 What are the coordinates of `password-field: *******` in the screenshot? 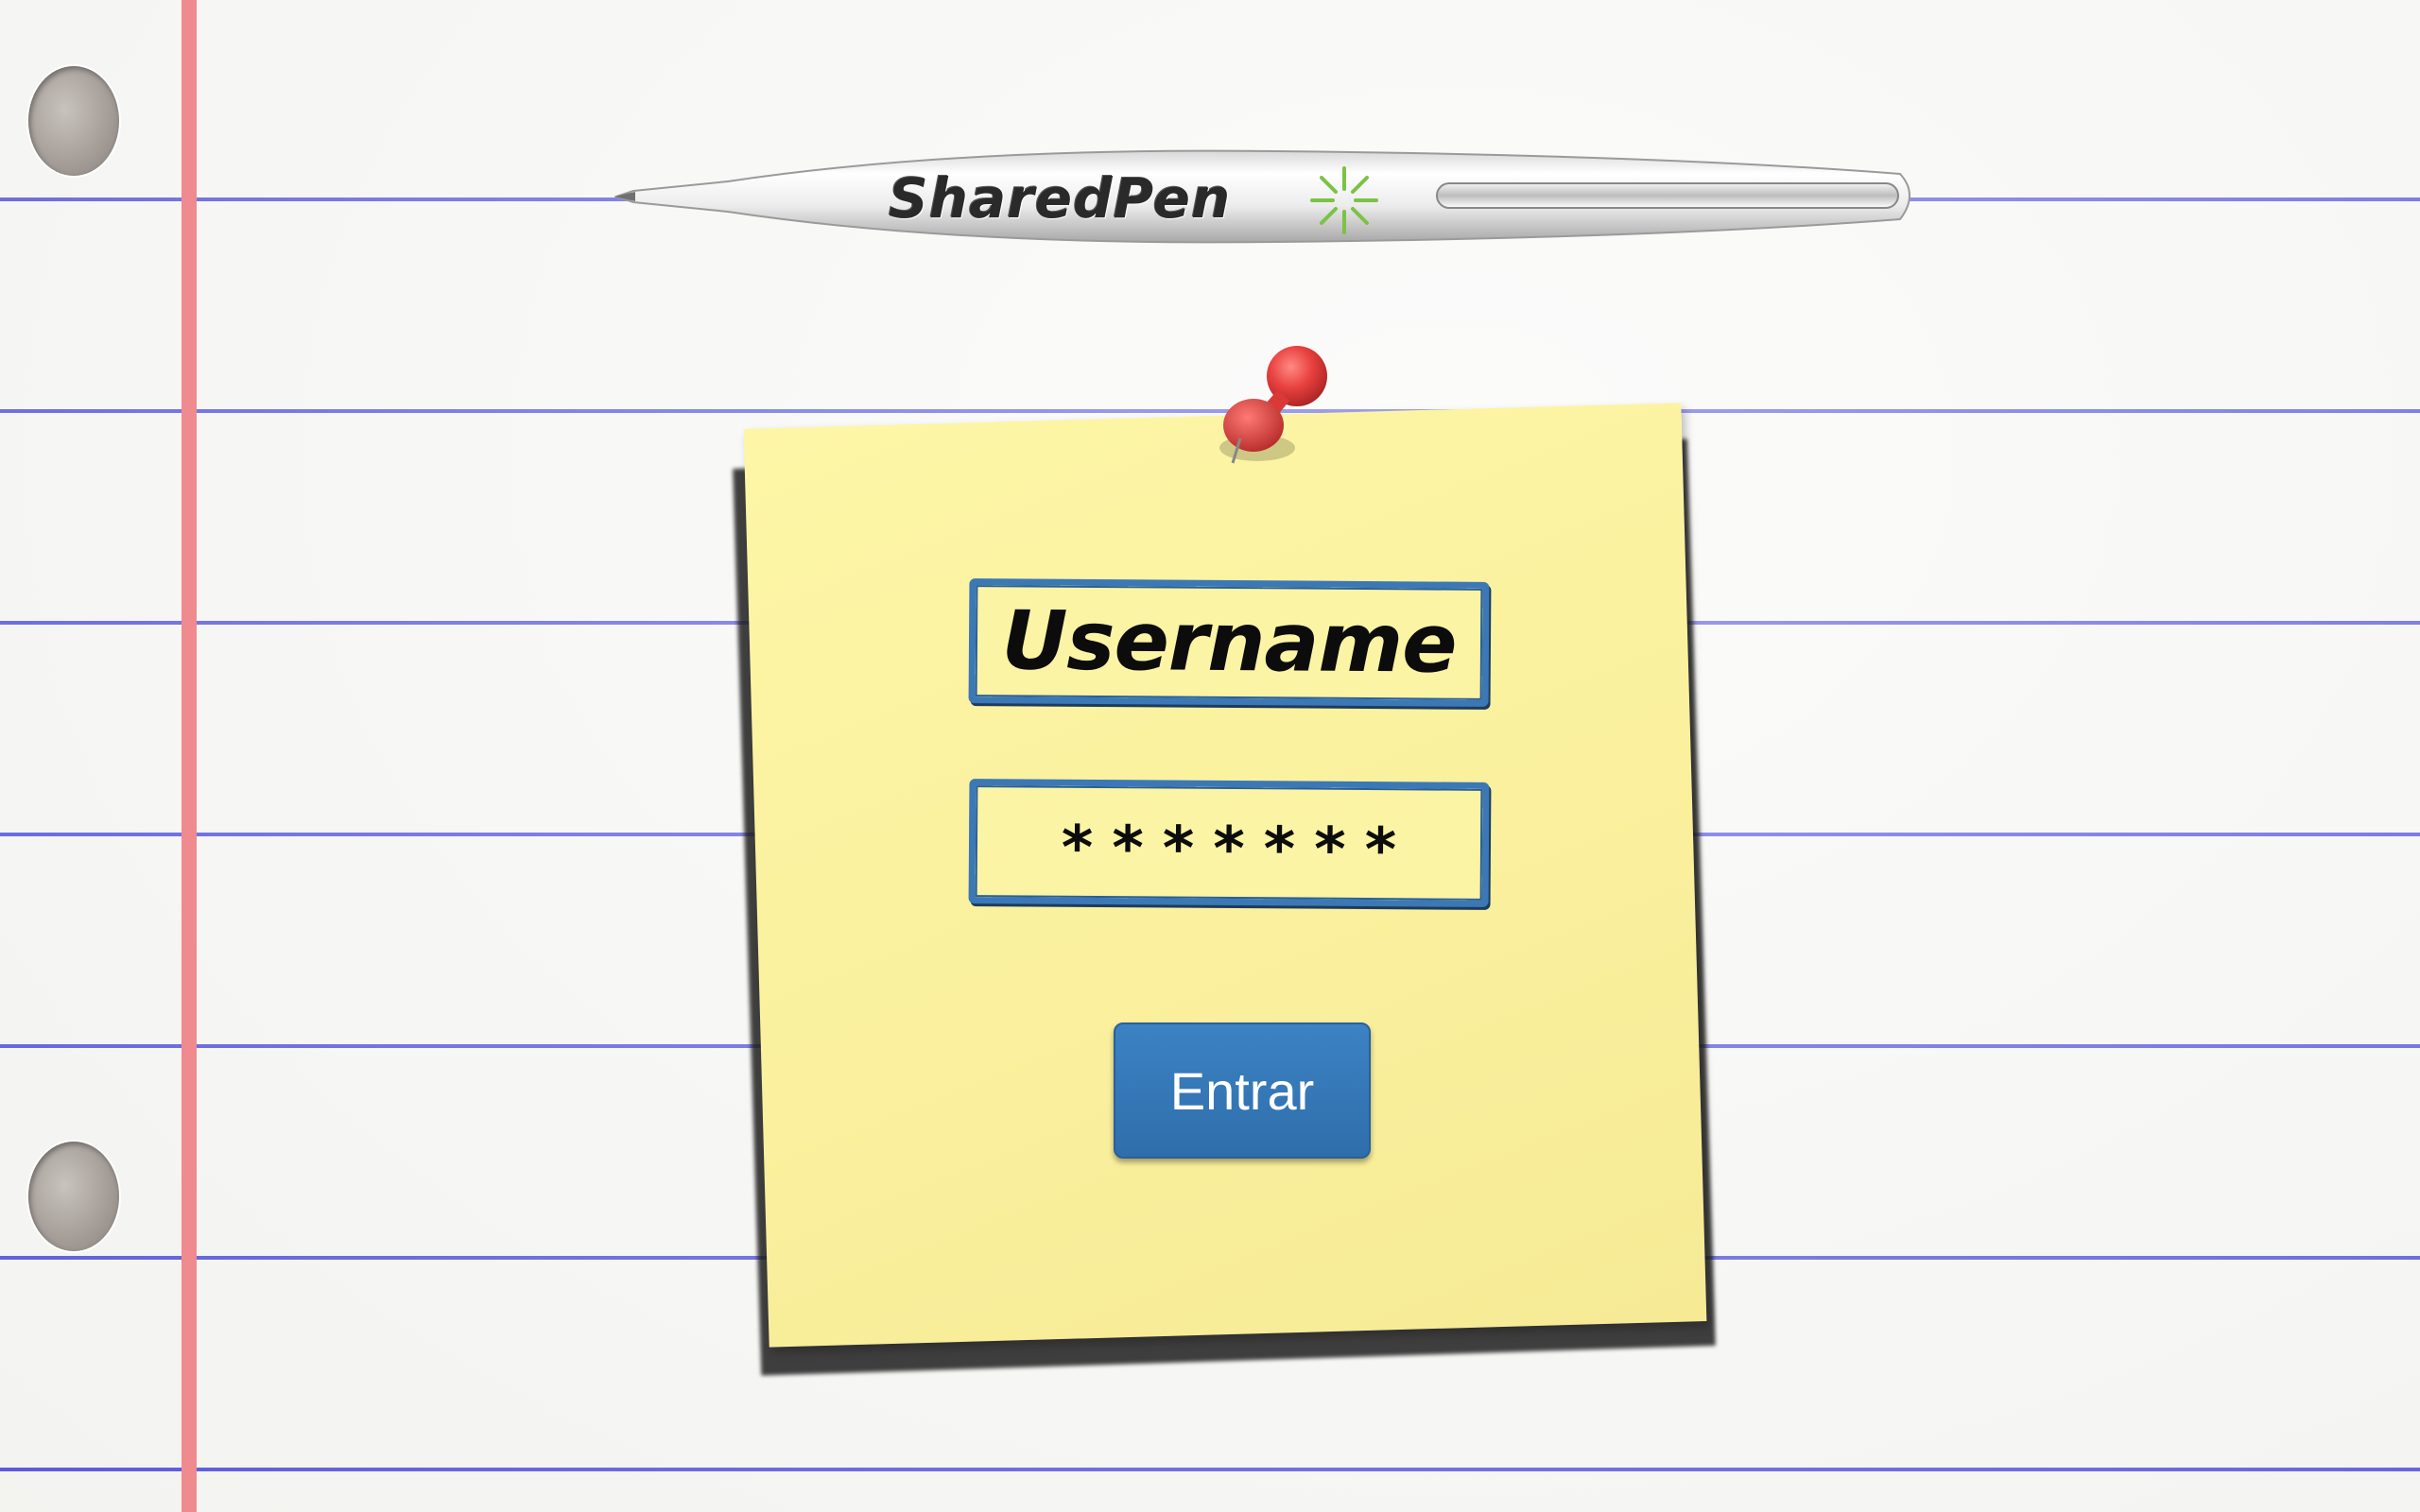 It's located at (1229, 843).